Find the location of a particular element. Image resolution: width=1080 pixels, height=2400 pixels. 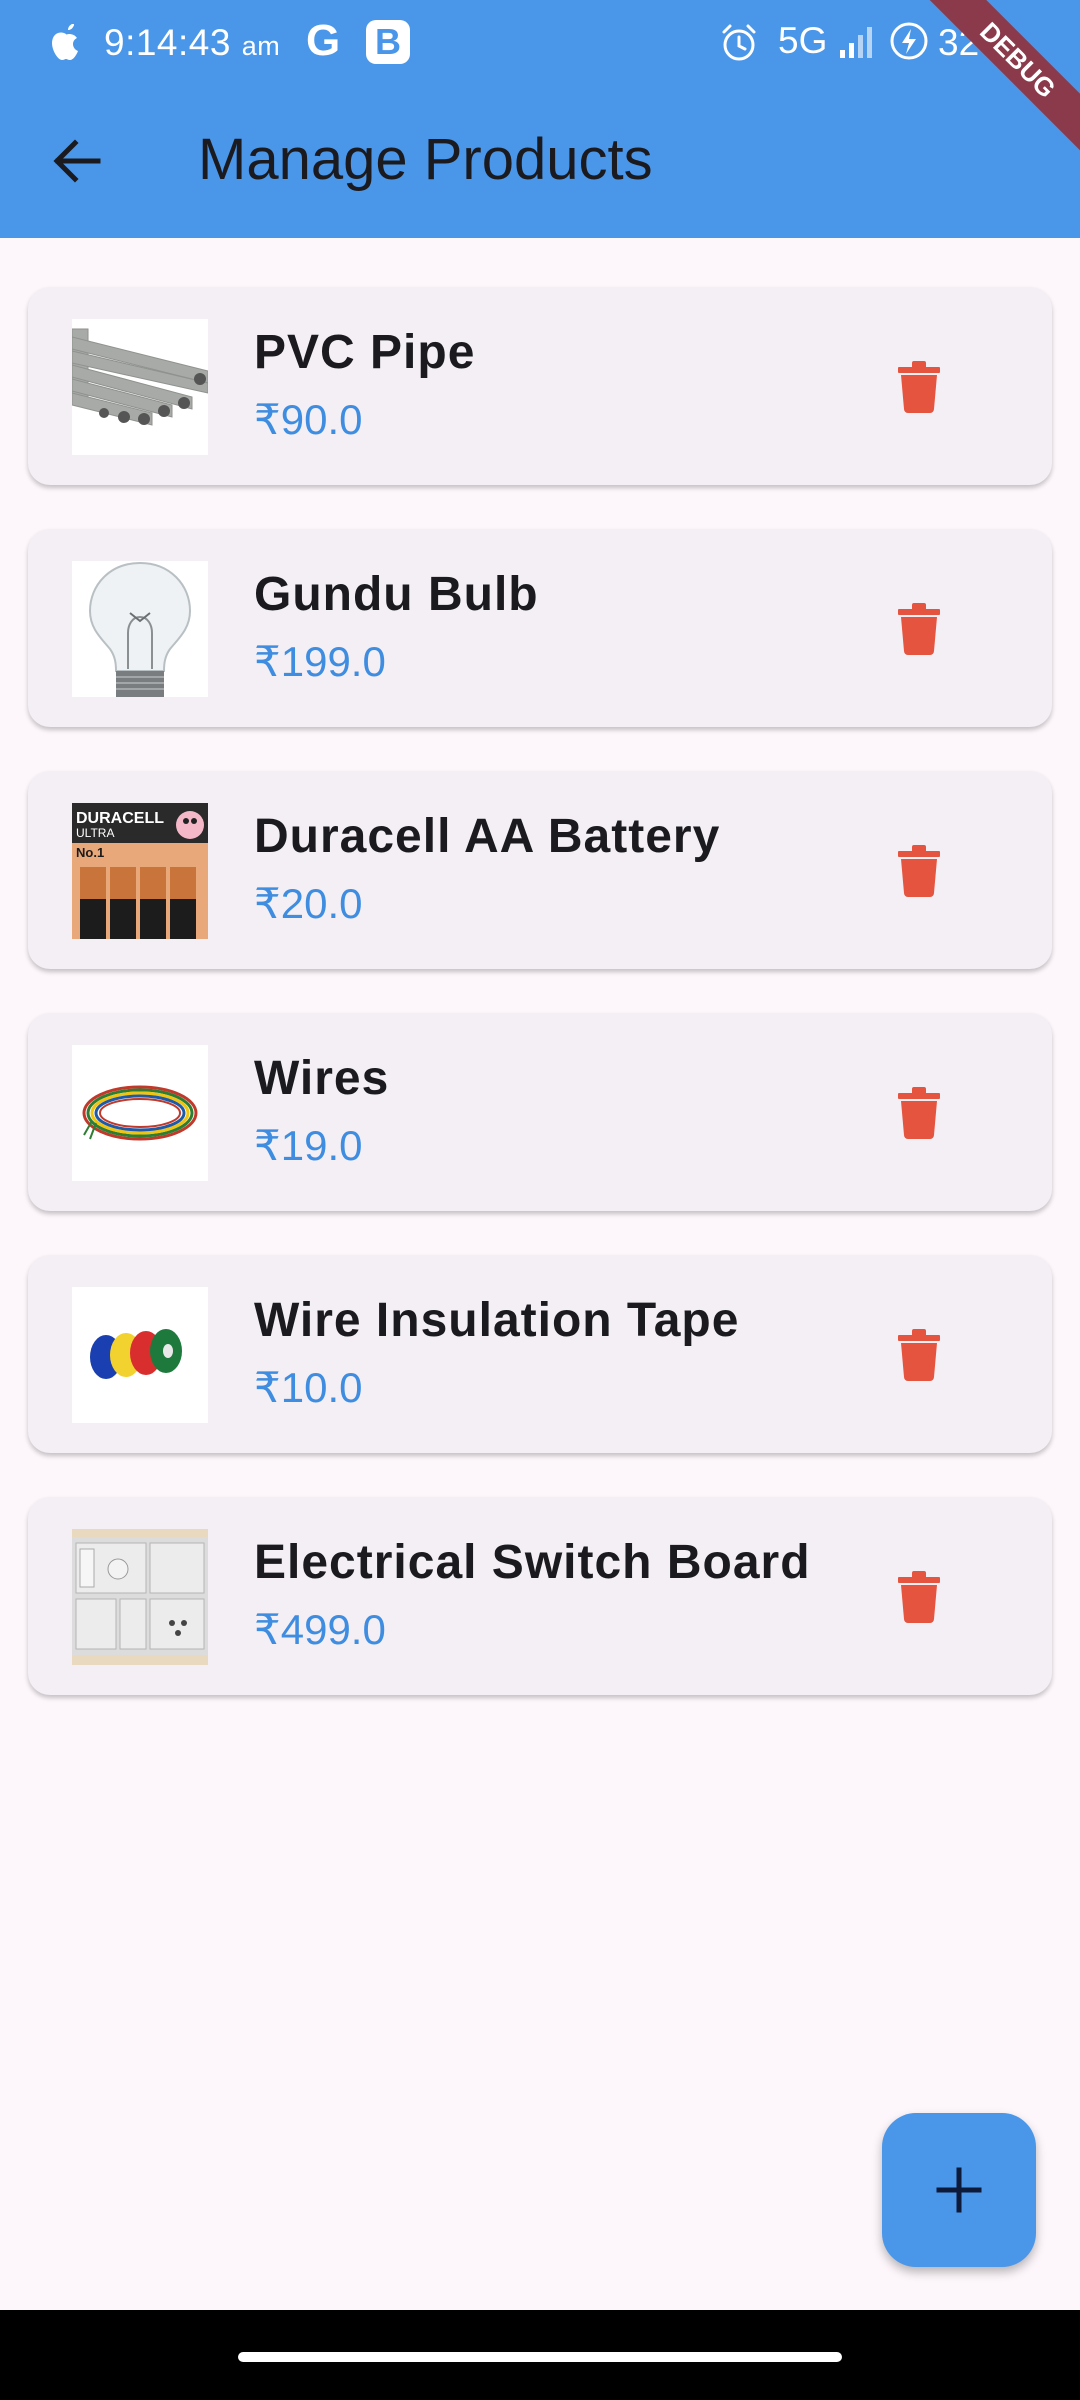

add-product-button is located at coordinates (959, 2190).